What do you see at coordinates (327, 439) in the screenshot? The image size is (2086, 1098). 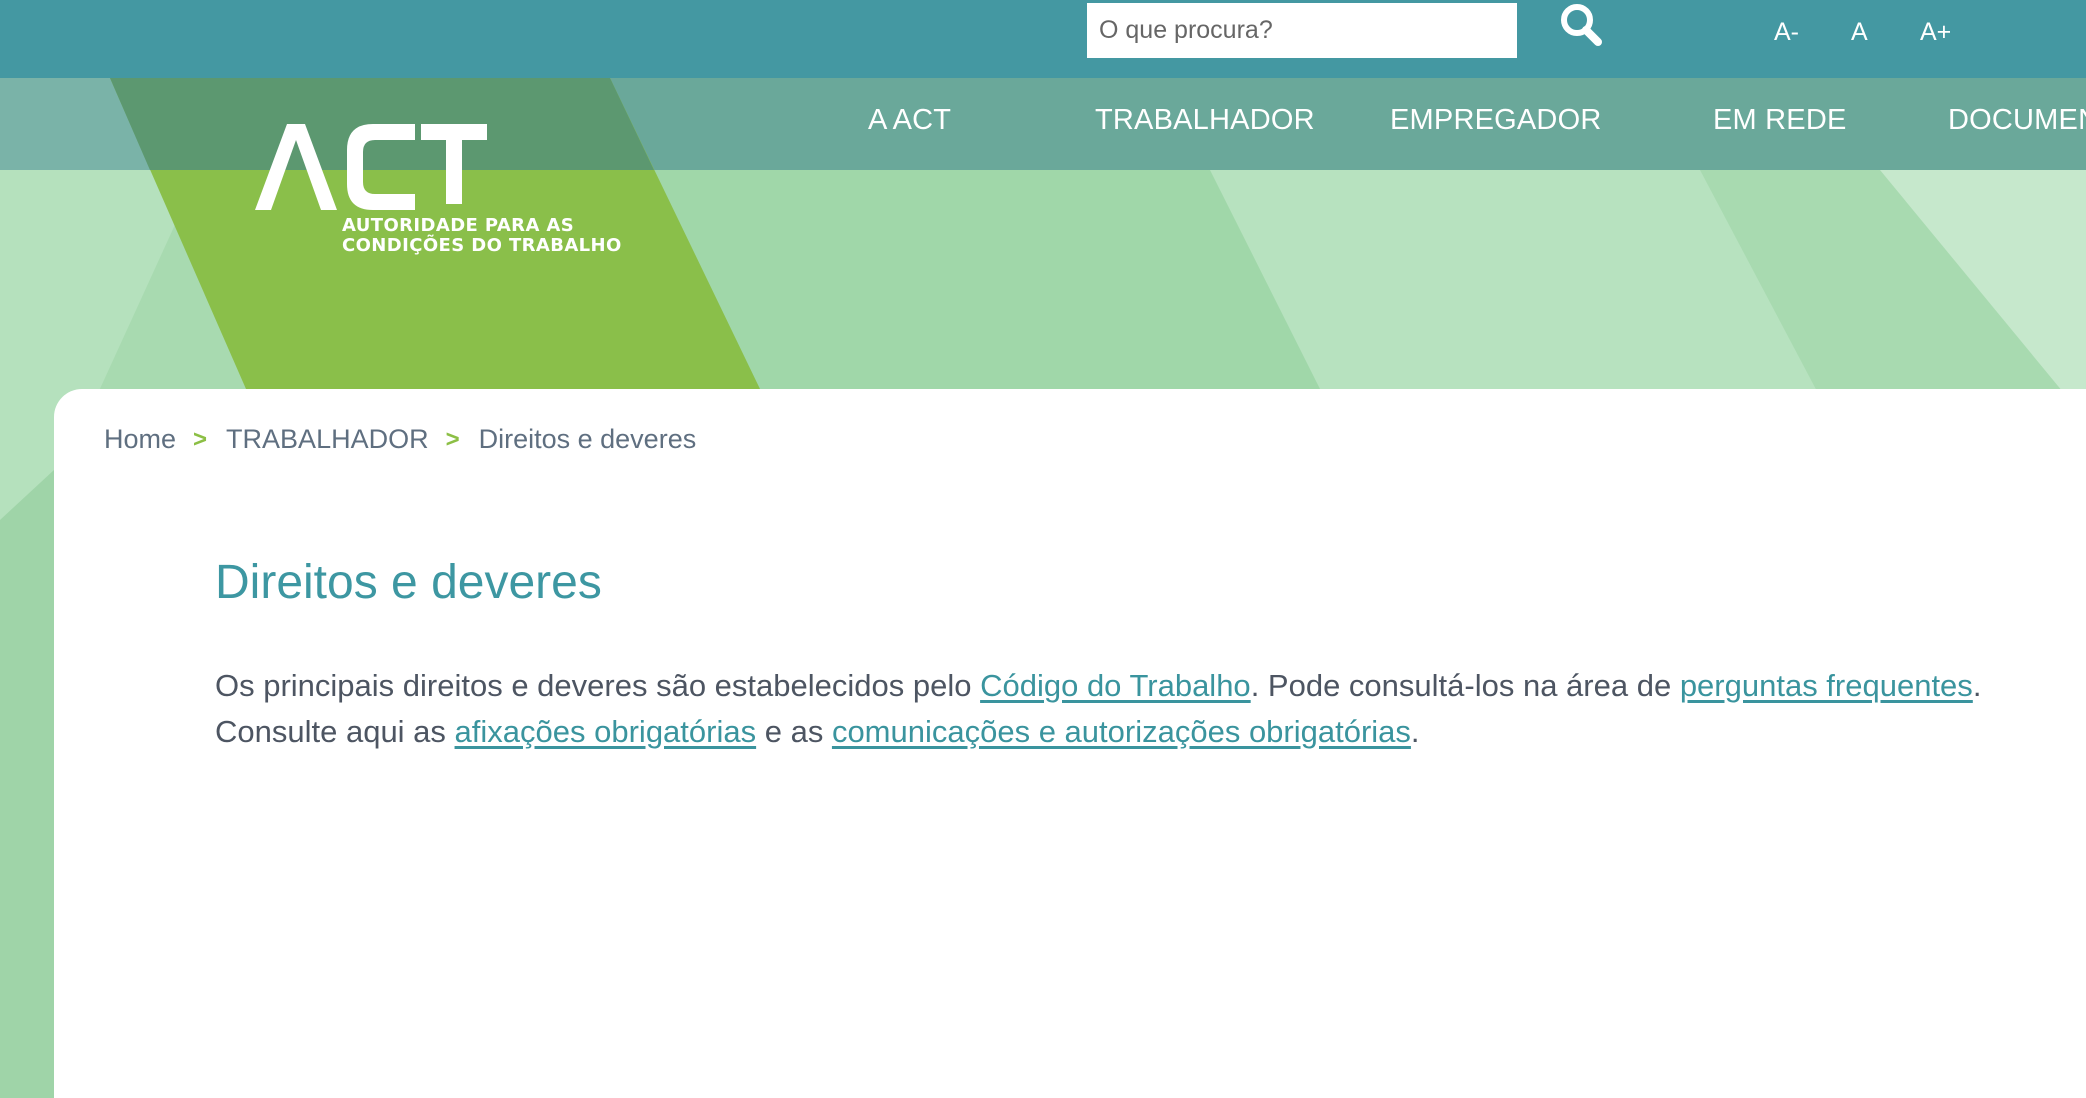 I see `breadcrumb-trabalhador: TRABALHADOR` at bounding box center [327, 439].